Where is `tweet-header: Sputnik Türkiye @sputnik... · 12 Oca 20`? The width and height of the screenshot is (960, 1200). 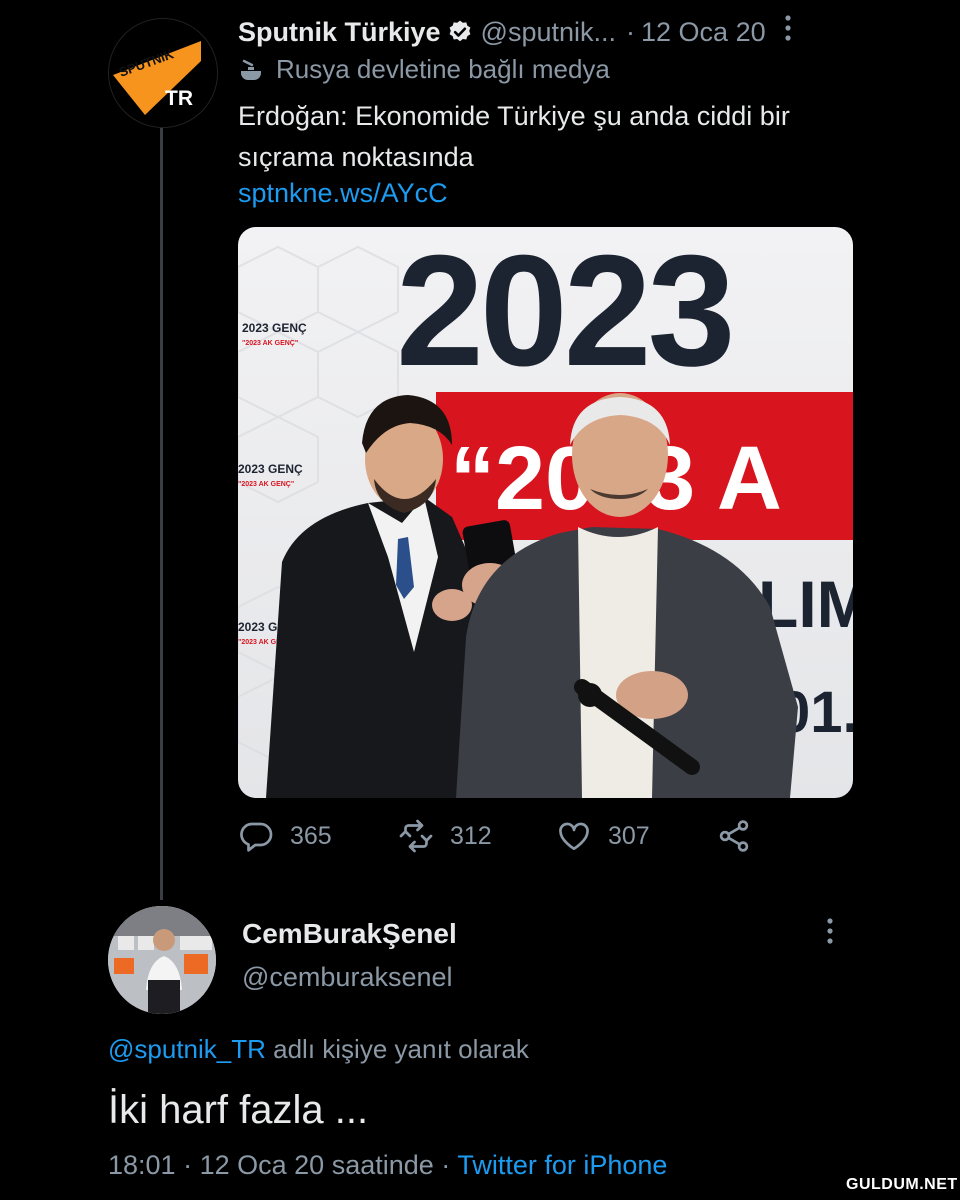 tweet-header: Sputnik Türkiye @sputnik... · 12 Oca 20 is located at coordinates (515, 32).